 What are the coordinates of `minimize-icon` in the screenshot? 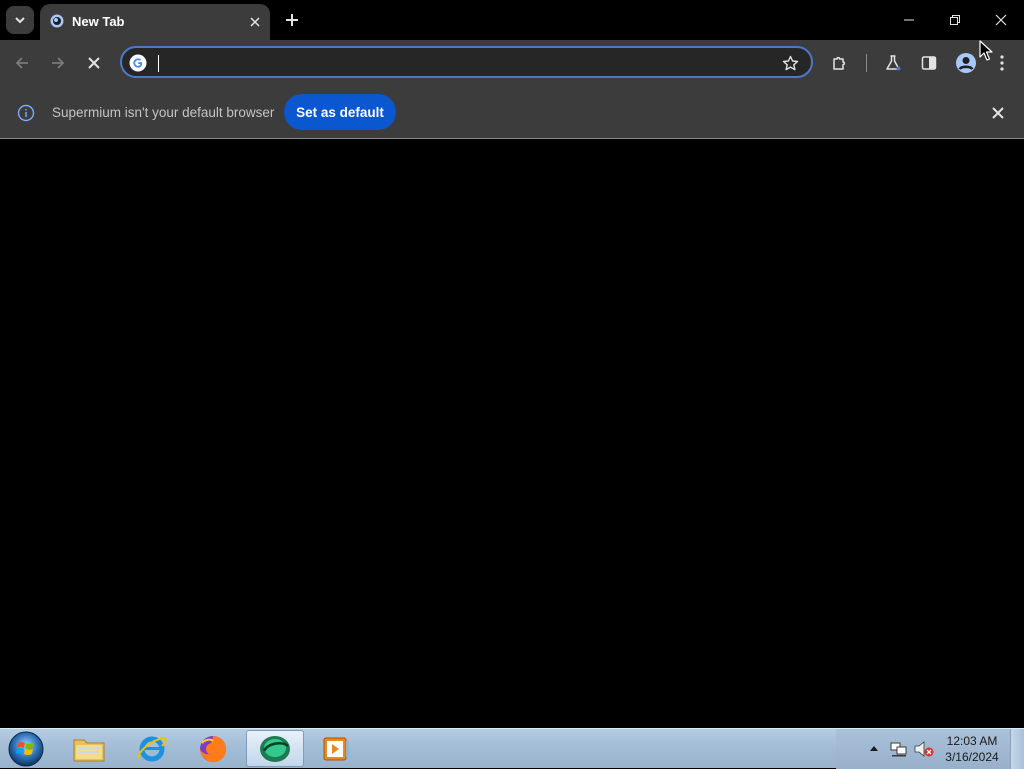 It's located at (909, 20).